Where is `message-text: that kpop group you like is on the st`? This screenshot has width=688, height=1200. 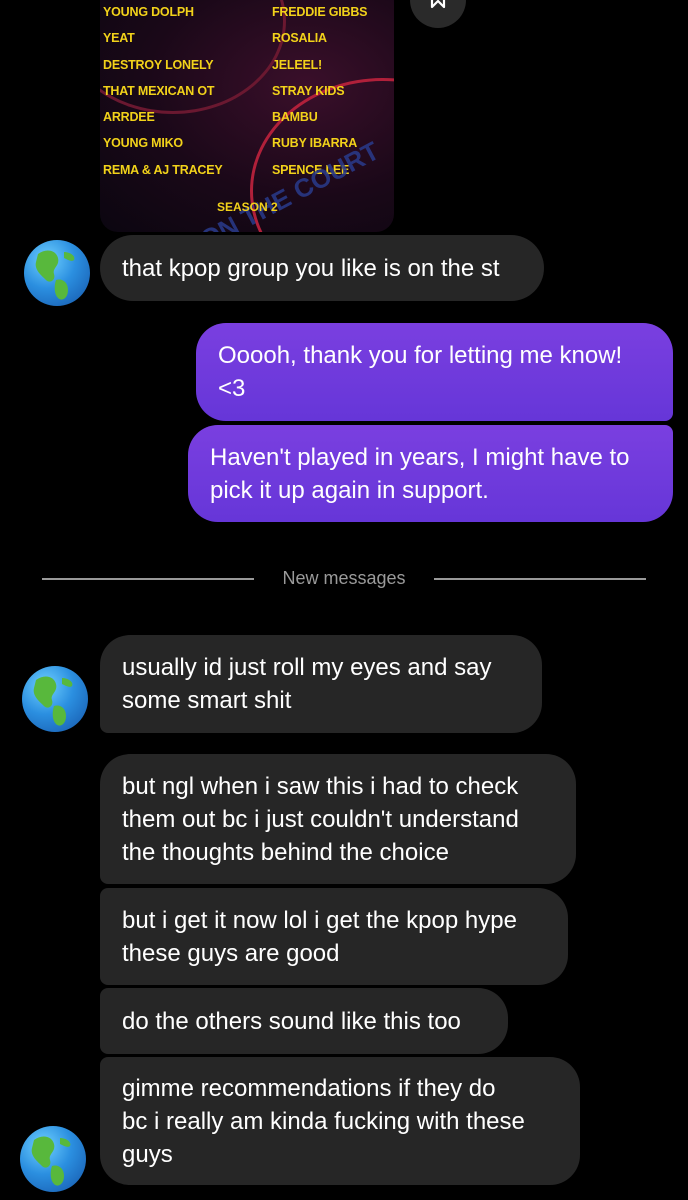
message-text: that kpop group you like is on the st is located at coordinates (311, 268).